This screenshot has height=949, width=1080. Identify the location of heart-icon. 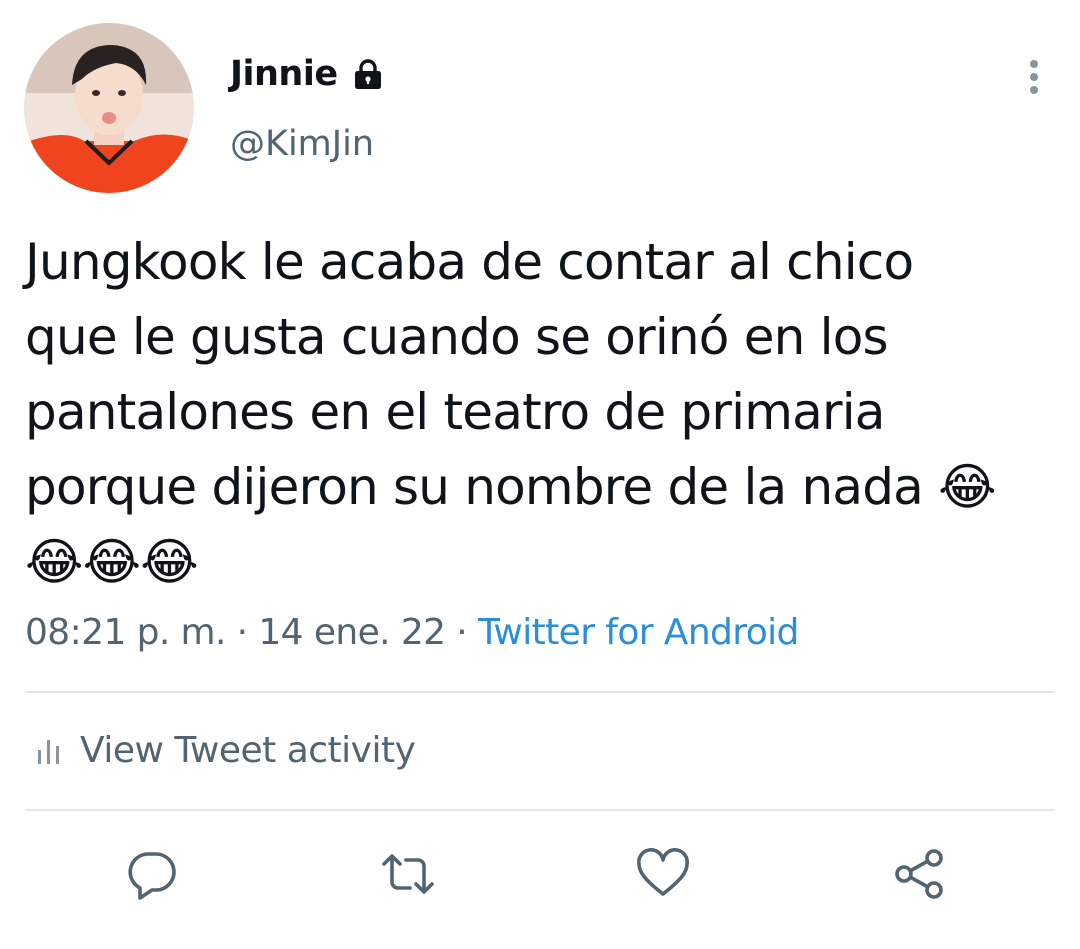
(663, 872).